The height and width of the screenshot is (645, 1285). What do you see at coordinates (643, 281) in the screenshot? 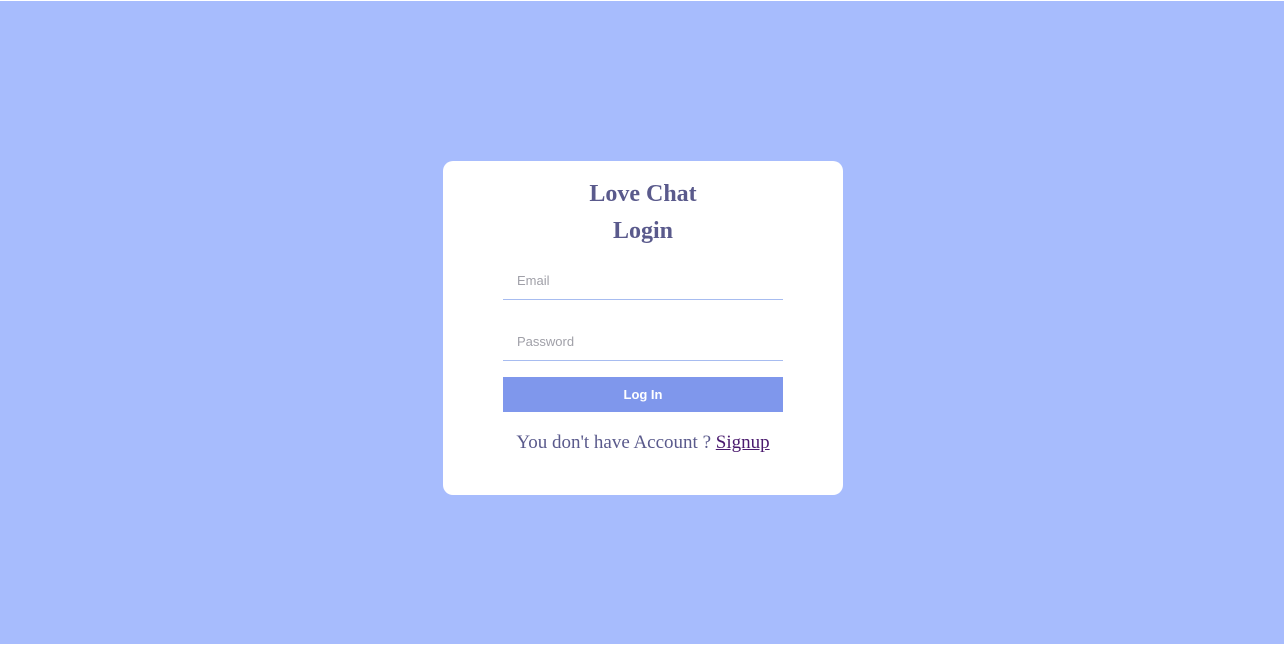
I see `email-field` at bounding box center [643, 281].